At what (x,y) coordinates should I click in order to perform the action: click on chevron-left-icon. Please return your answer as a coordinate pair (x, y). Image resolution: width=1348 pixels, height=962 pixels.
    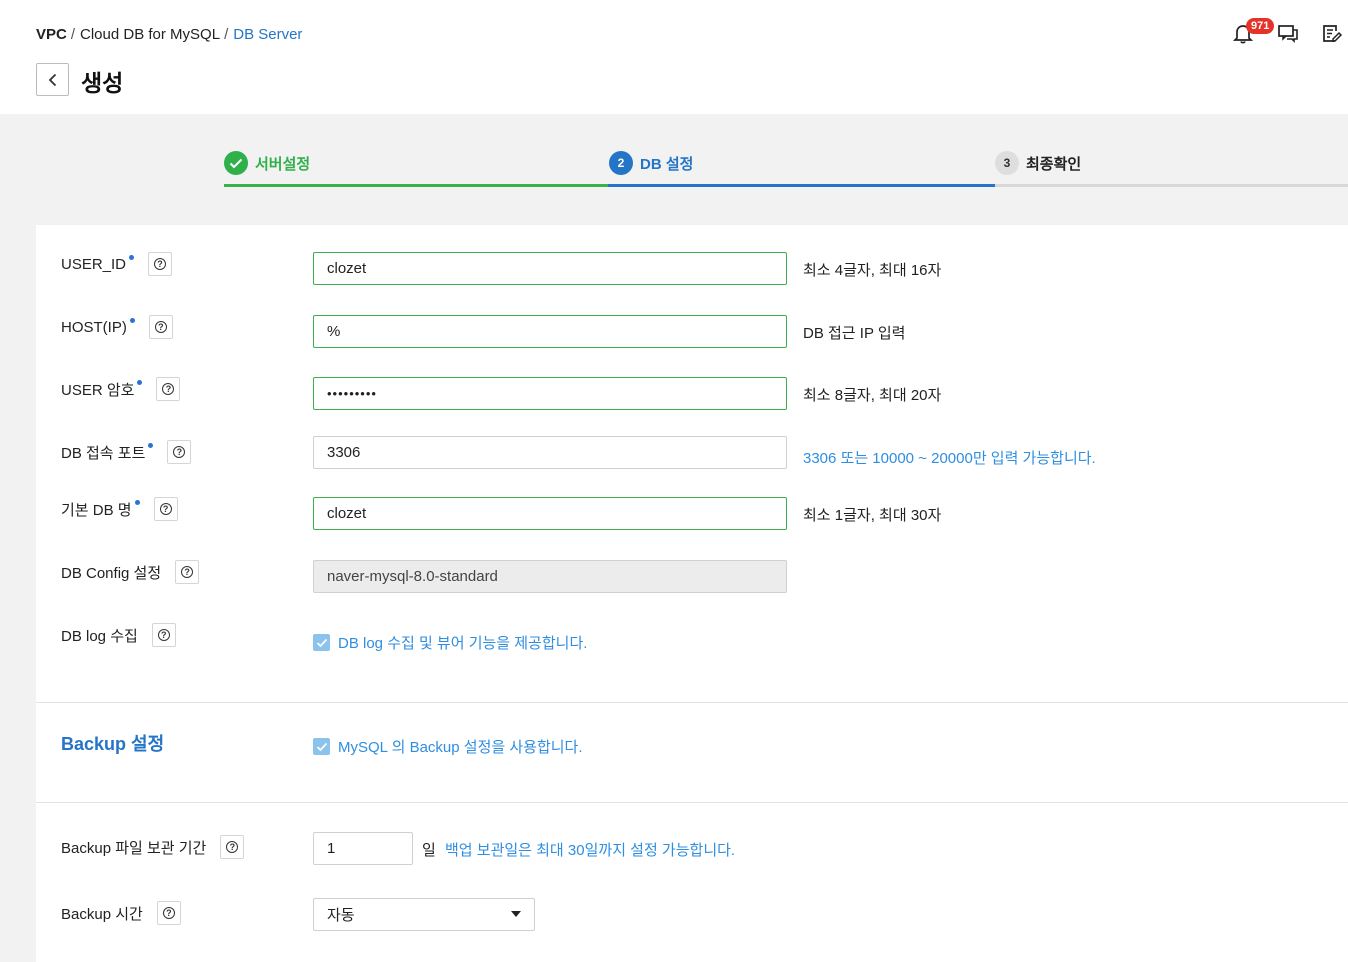
    Looking at the image, I should click on (52, 79).